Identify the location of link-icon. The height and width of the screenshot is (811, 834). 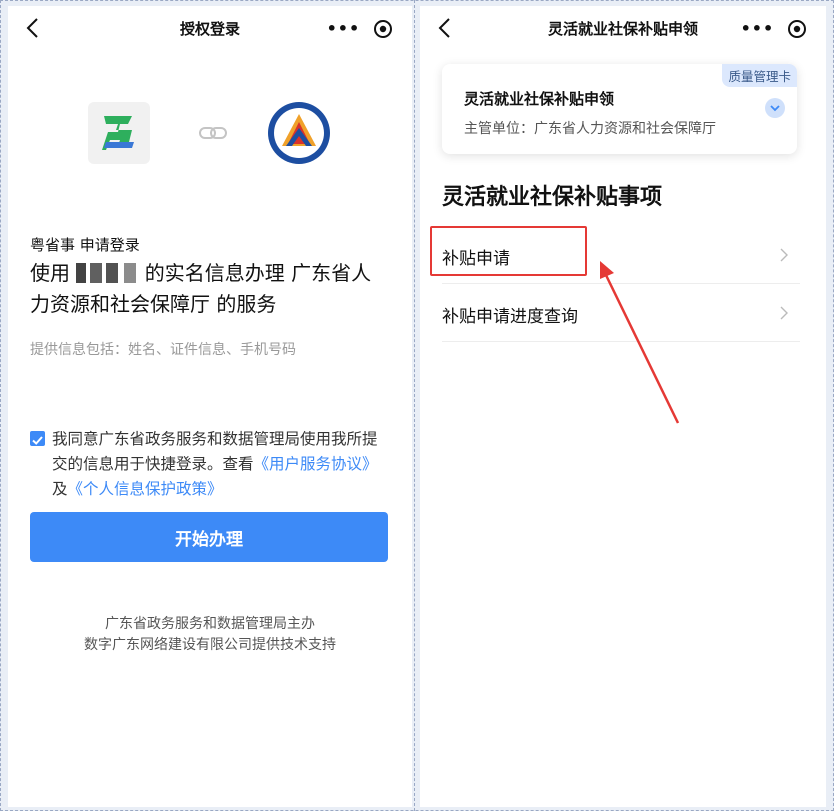
(213, 133).